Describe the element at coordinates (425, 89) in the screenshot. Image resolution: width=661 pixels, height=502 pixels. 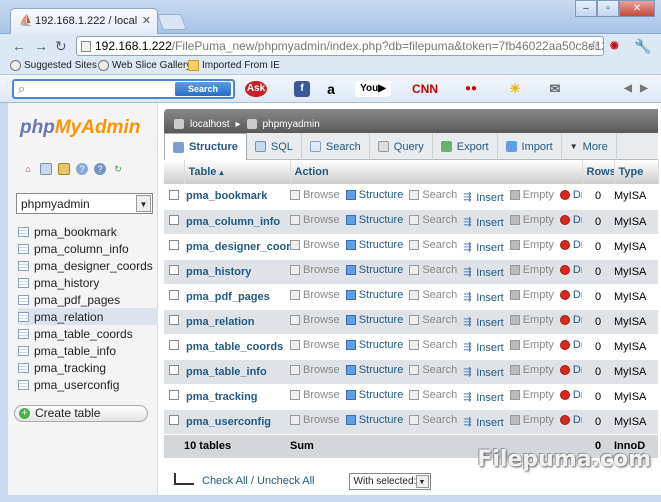
I see `cnn-icon: CNN` at that location.